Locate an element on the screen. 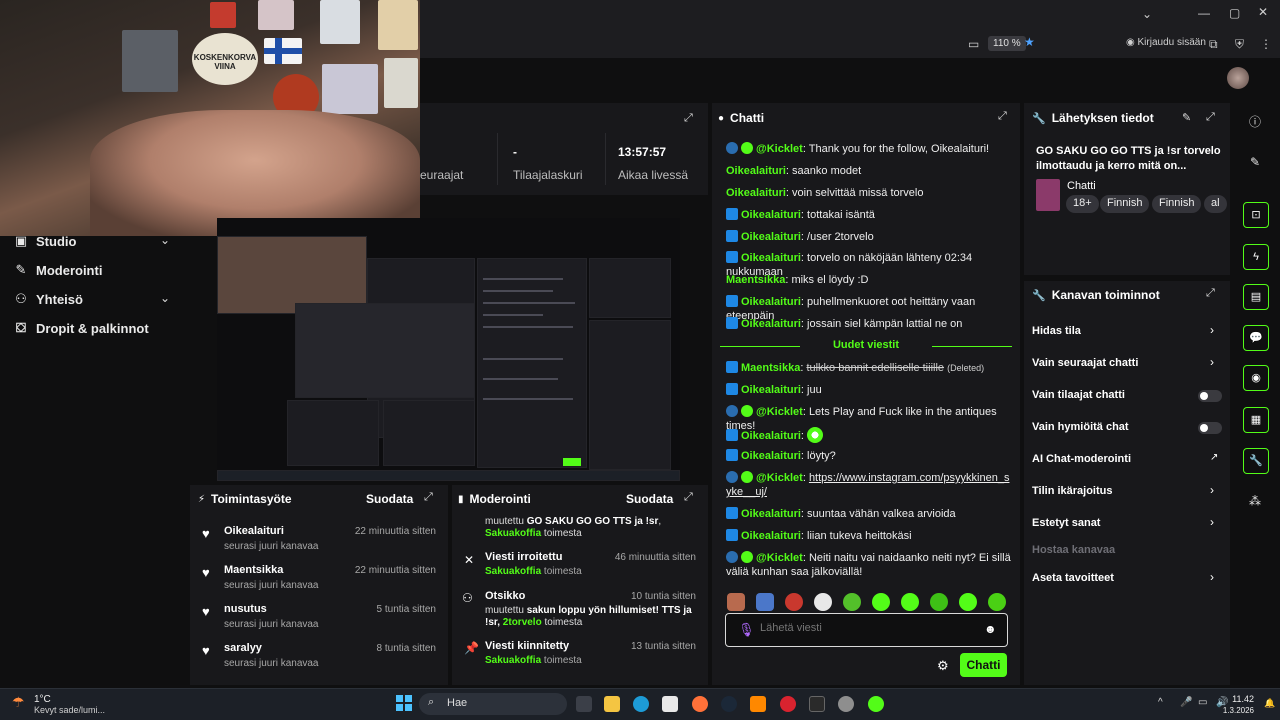 The width and height of the screenshot is (1280, 720). activity-user: nusutus is located at coordinates (245, 609).